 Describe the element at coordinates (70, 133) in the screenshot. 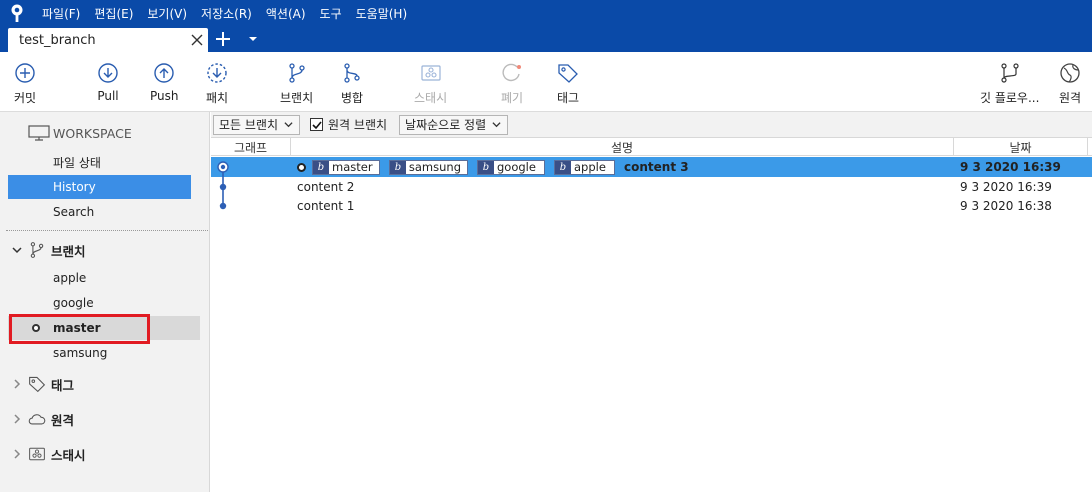

I see `workspace-header: WORKSPACE` at that location.